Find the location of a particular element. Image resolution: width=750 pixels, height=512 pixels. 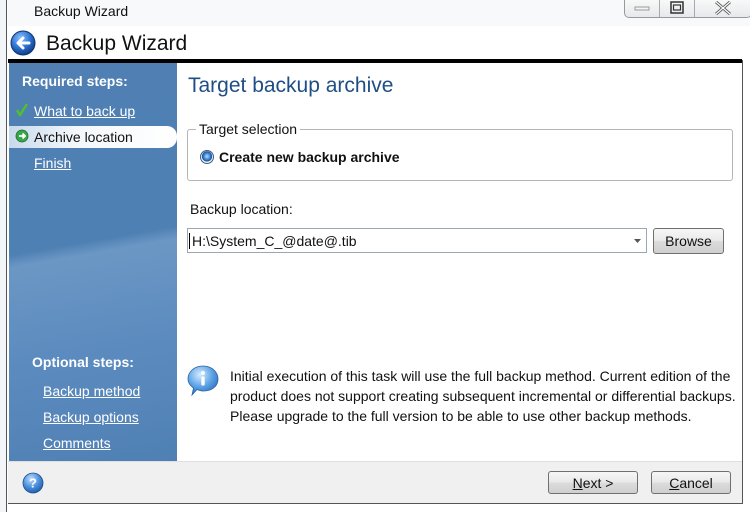

browse-button: Browse is located at coordinates (688, 241).